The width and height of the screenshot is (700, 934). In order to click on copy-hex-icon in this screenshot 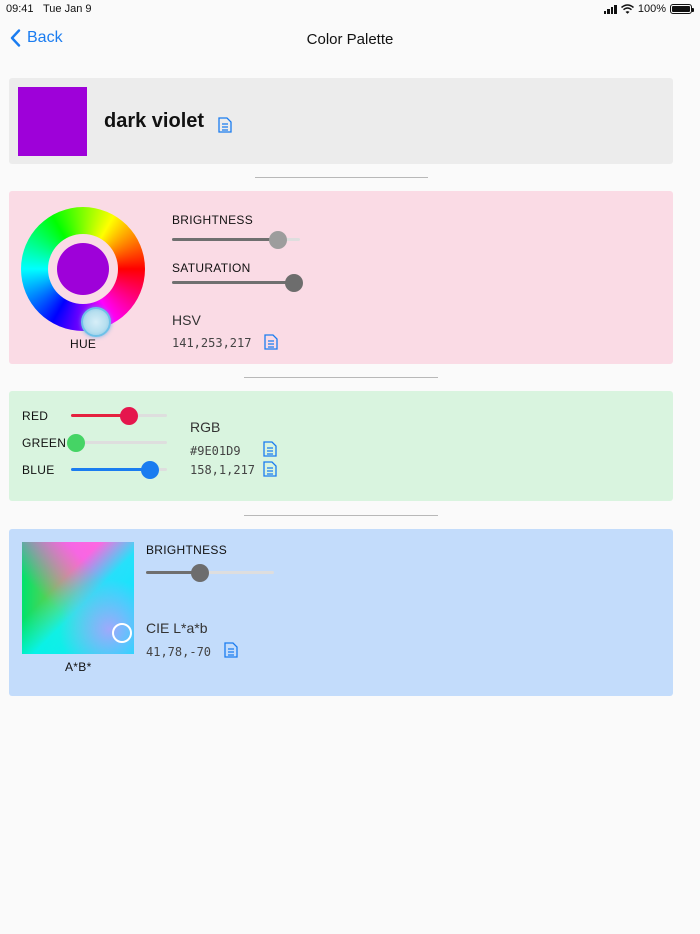, I will do `click(270, 449)`.